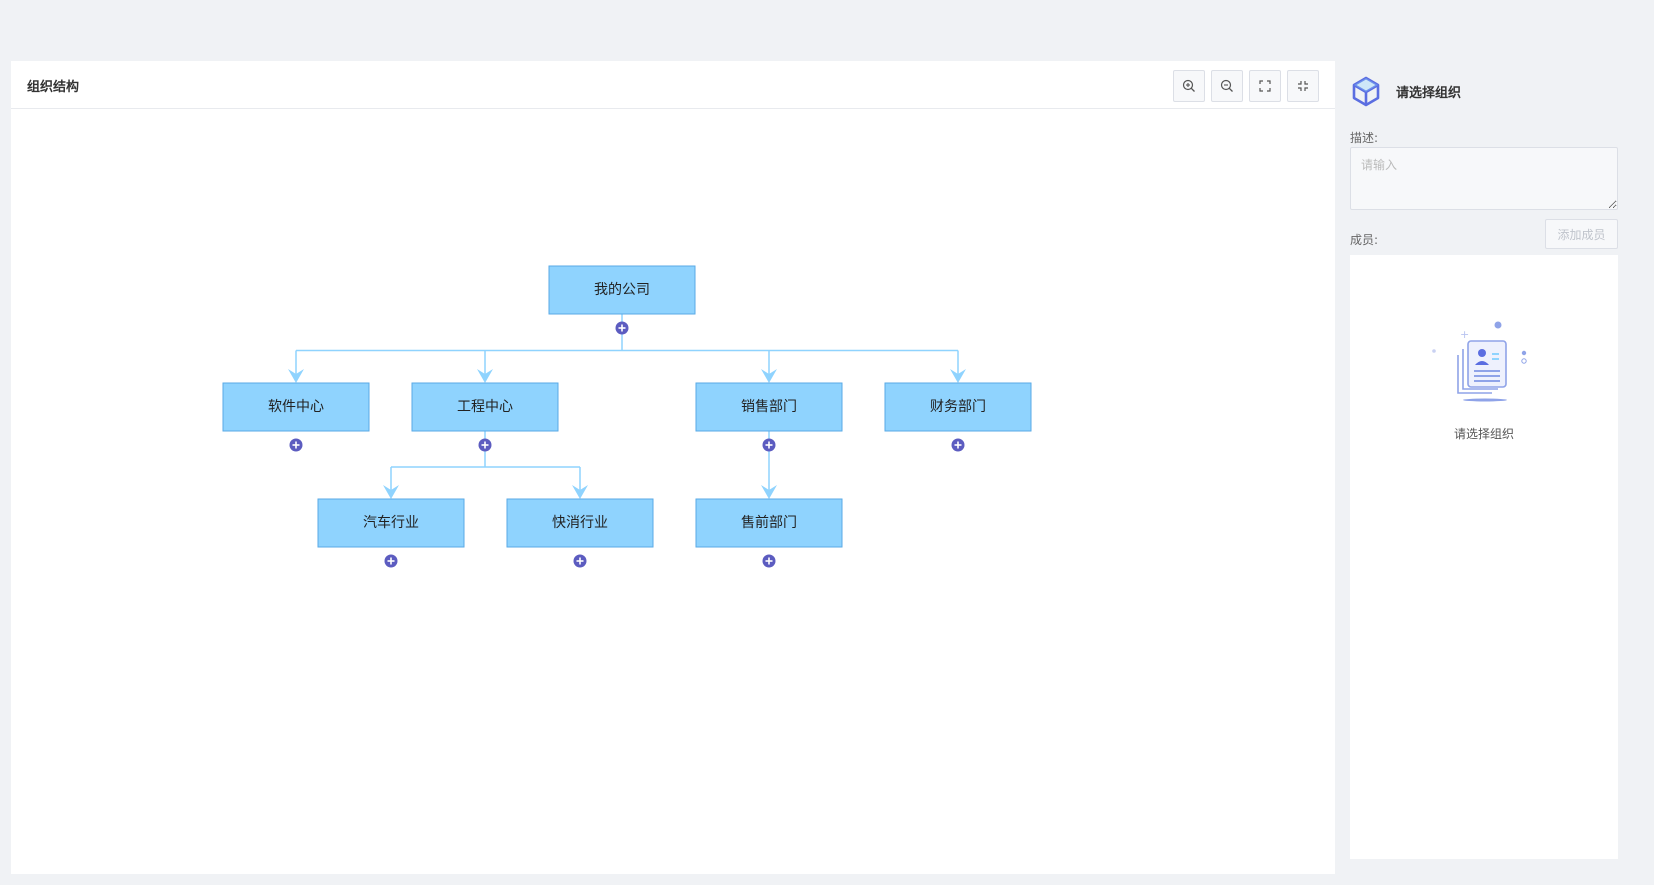  What do you see at coordinates (958, 407) in the screenshot?
I see `org-node-label: 财务部门` at bounding box center [958, 407].